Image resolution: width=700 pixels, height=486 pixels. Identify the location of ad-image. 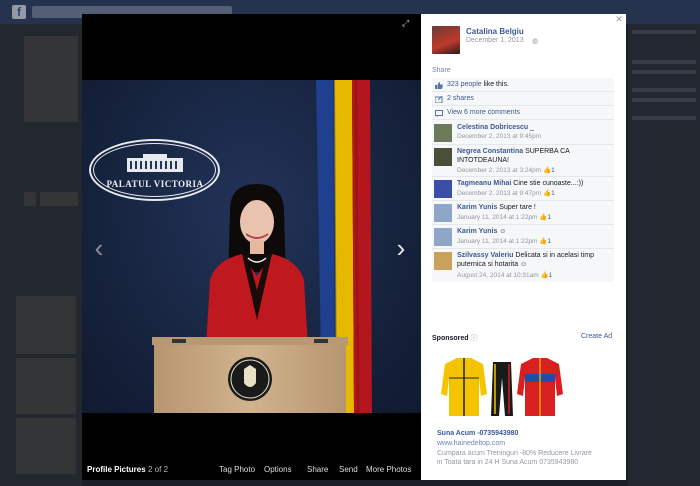
(502, 387).